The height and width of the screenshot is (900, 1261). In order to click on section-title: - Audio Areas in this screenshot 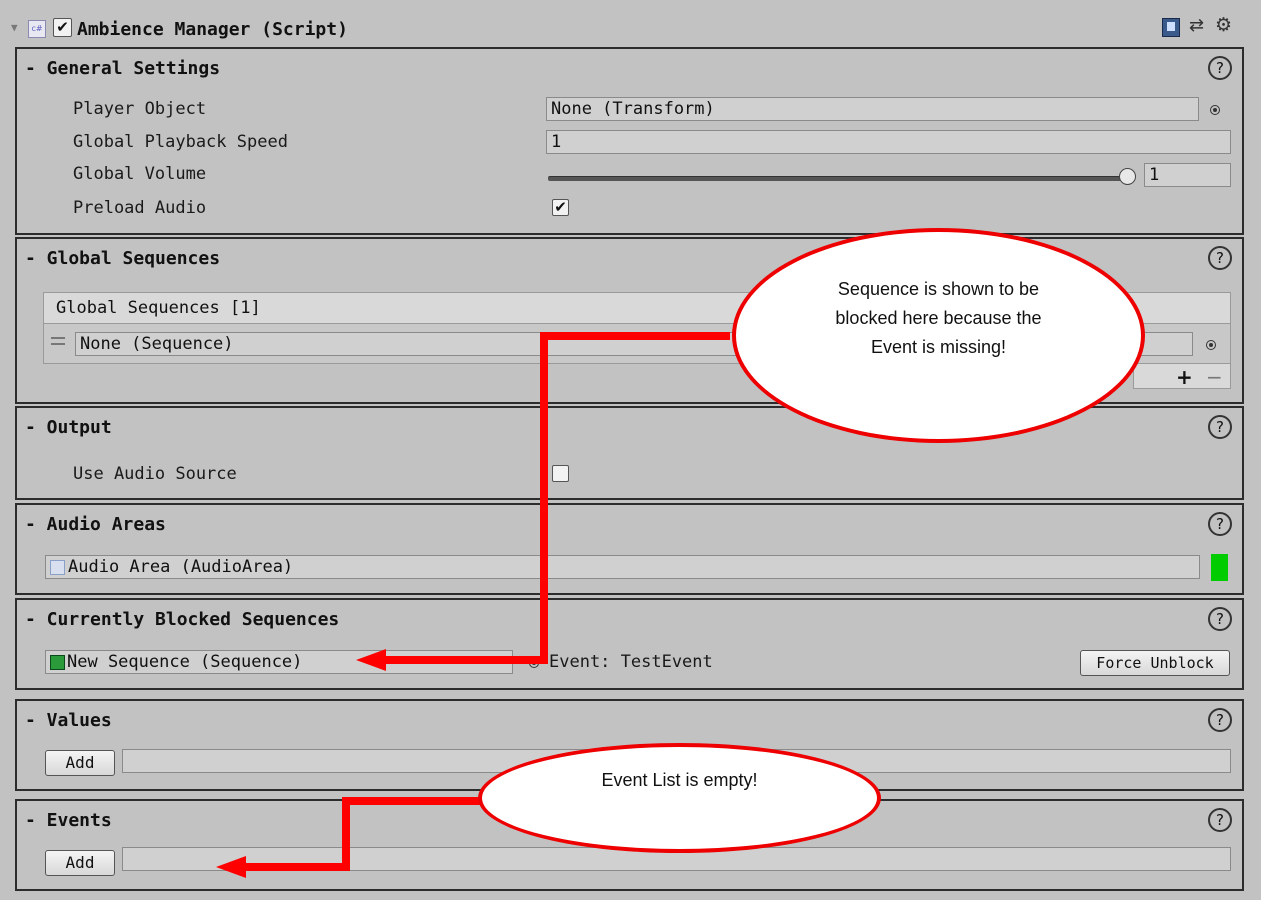, I will do `click(95, 524)`.